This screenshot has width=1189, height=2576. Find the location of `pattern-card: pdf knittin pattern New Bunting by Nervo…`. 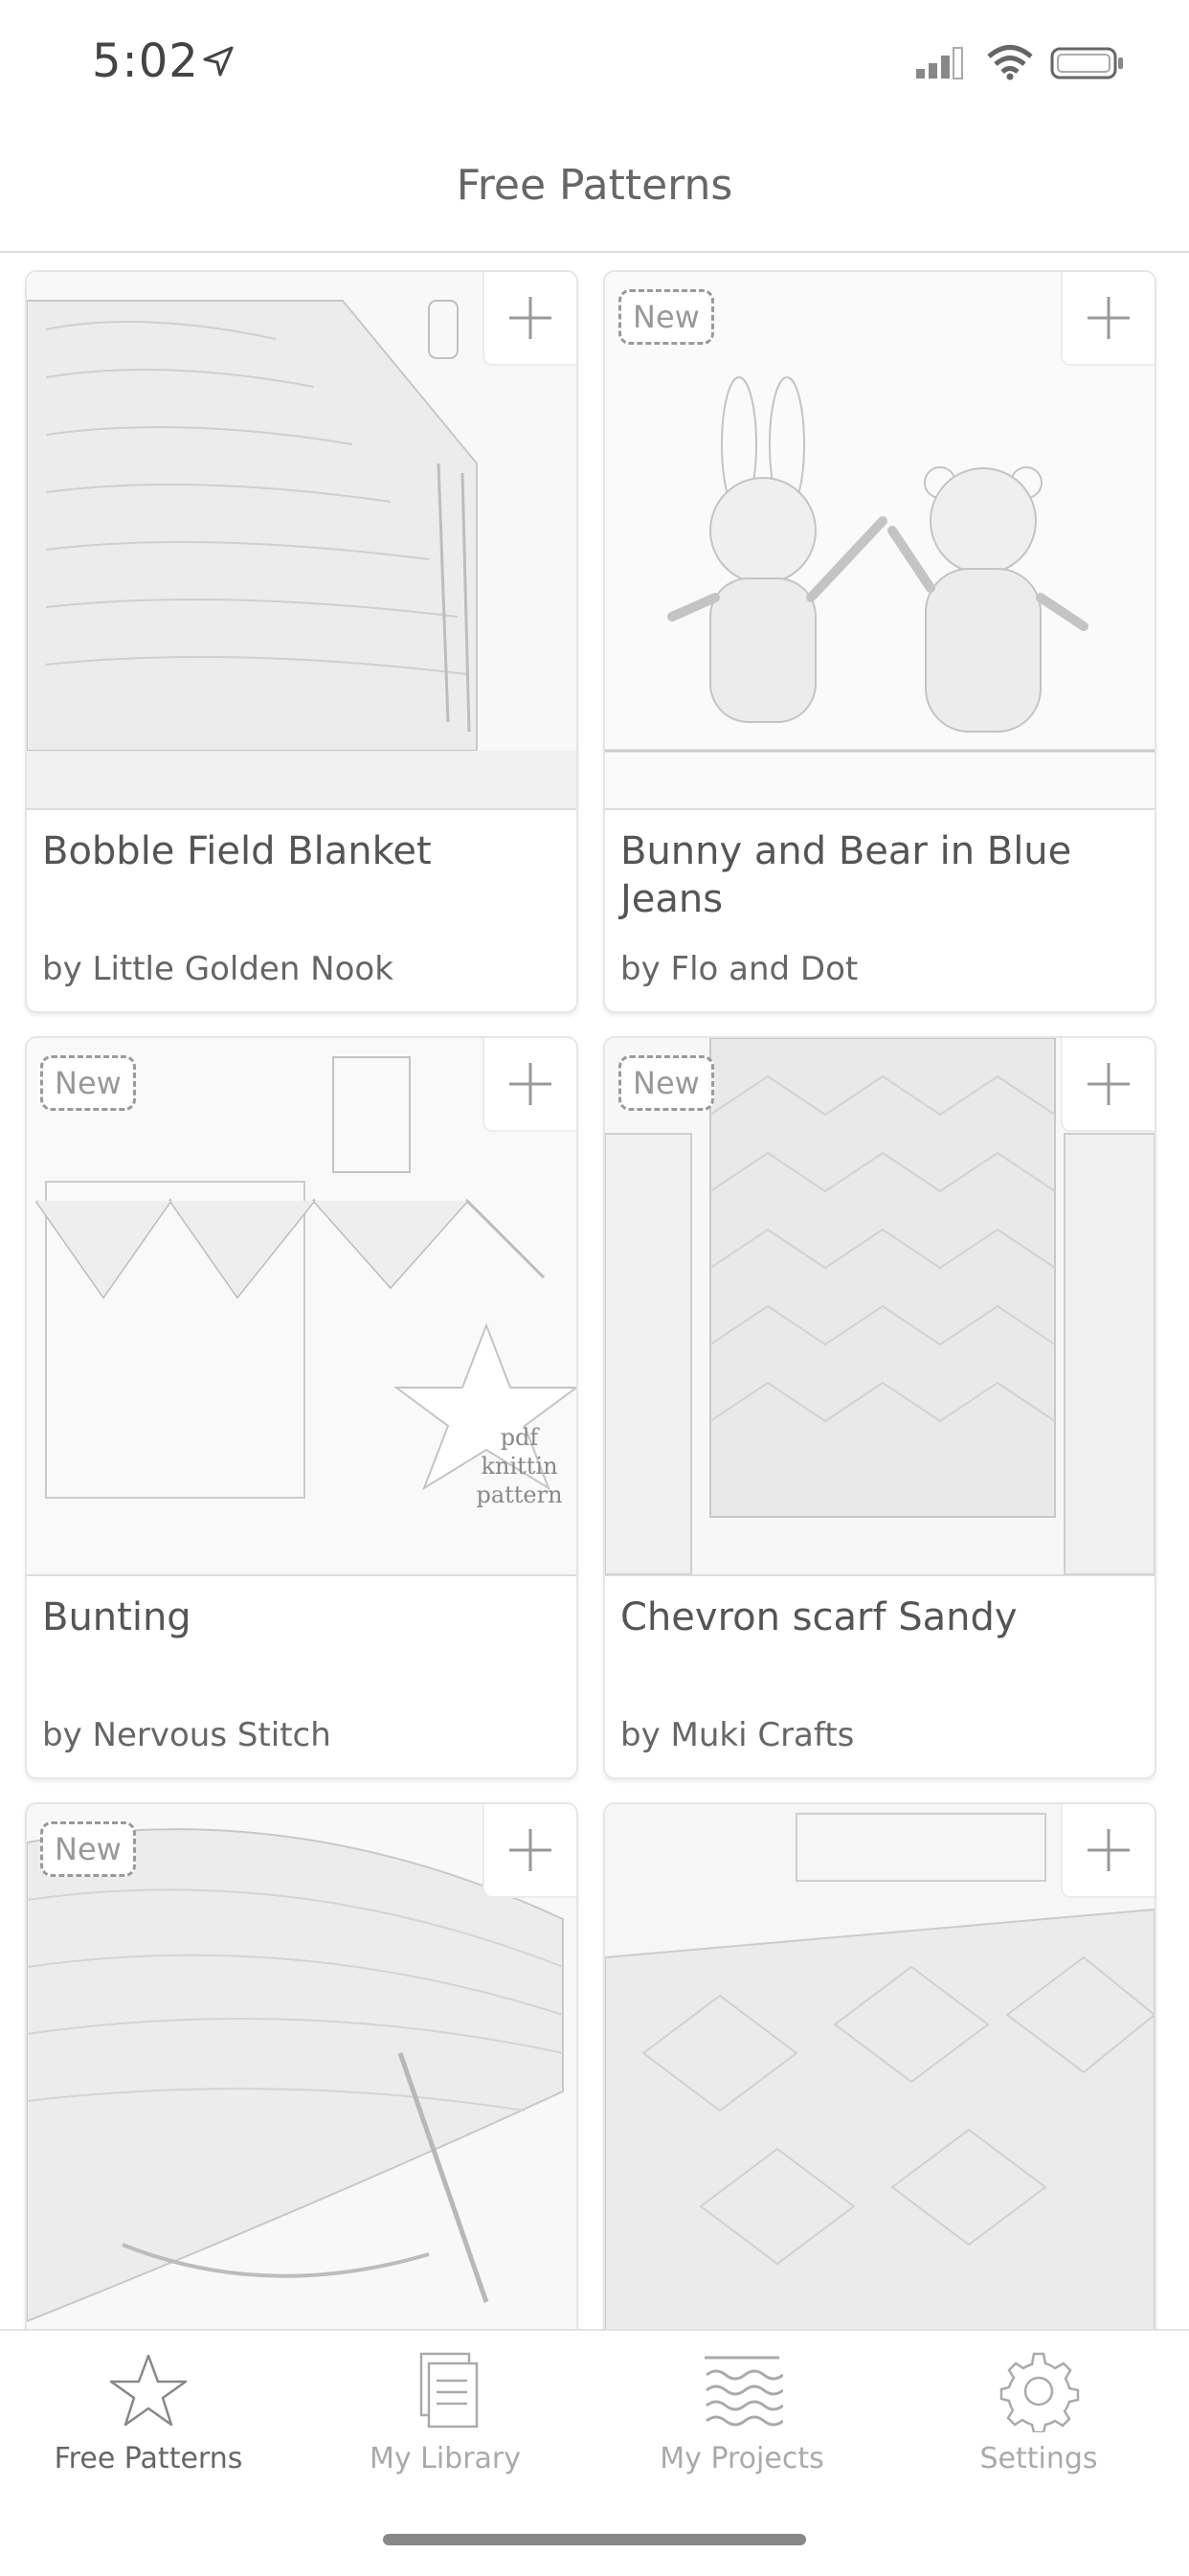

pattern-card: pdf knittin pattern New Bunting by Nervo… is located at coordinates (301, 1407).